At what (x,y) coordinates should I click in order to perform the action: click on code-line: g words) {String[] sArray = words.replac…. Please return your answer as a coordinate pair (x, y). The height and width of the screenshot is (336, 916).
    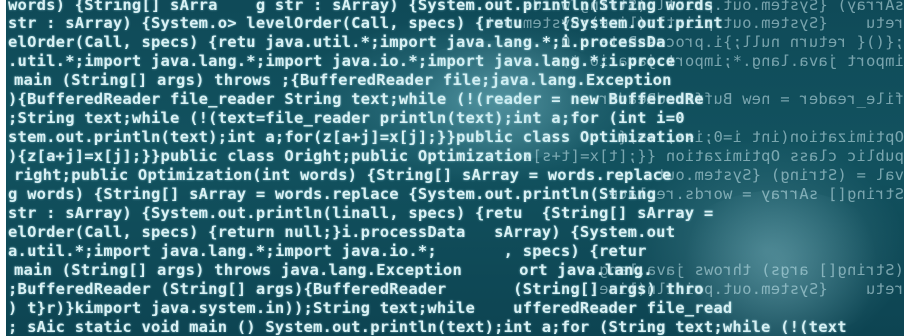
    Looking at the image, I should click on (332, 194).